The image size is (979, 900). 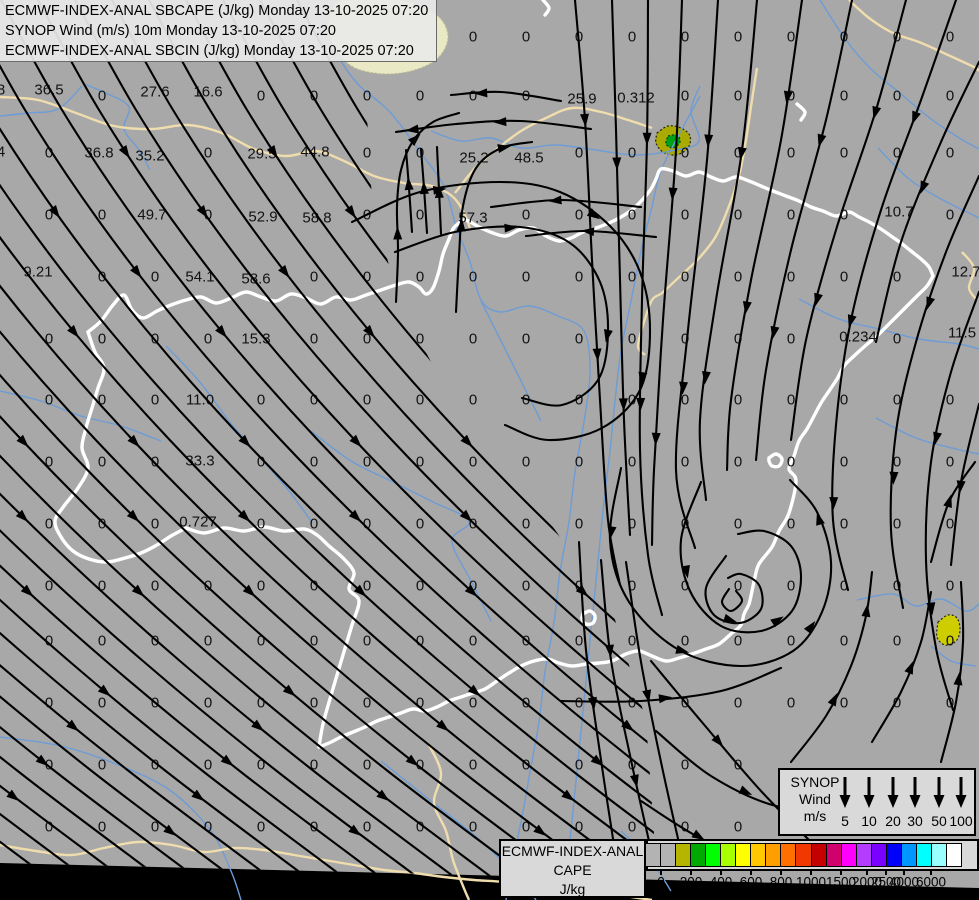 What do you see at coordinates (939, 821) in the screenshot?
I see `wind-speed-label: 50` at bounding box center [939, 821].